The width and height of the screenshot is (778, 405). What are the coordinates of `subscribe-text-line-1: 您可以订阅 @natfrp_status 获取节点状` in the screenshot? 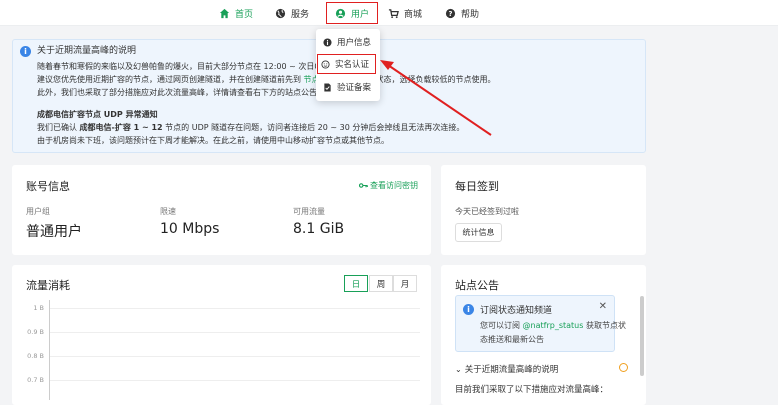 It's located at (553, 325).